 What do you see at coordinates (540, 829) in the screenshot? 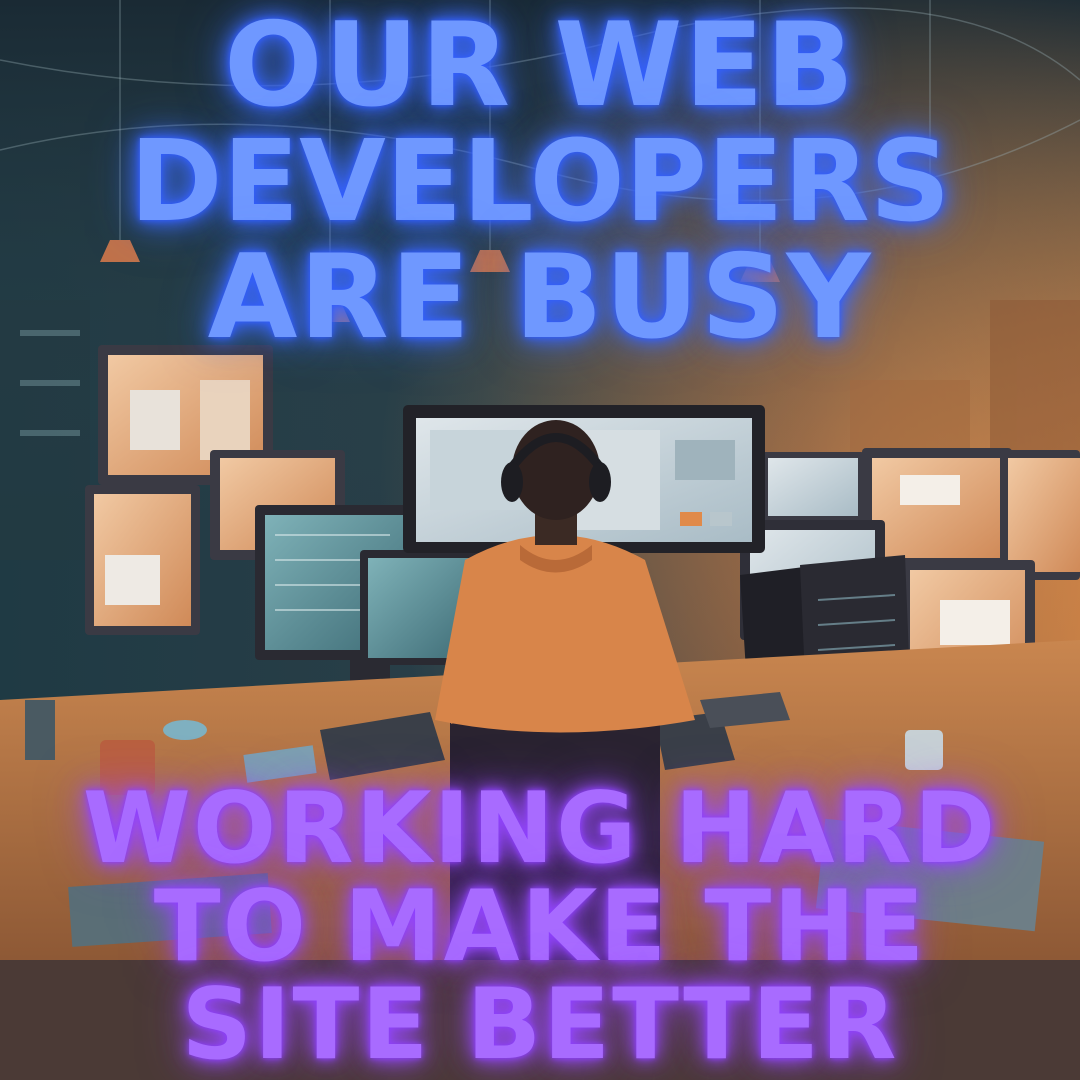
I see `bottom-headline-line-1: WORKING HARD` at bounding box center [540, 829].